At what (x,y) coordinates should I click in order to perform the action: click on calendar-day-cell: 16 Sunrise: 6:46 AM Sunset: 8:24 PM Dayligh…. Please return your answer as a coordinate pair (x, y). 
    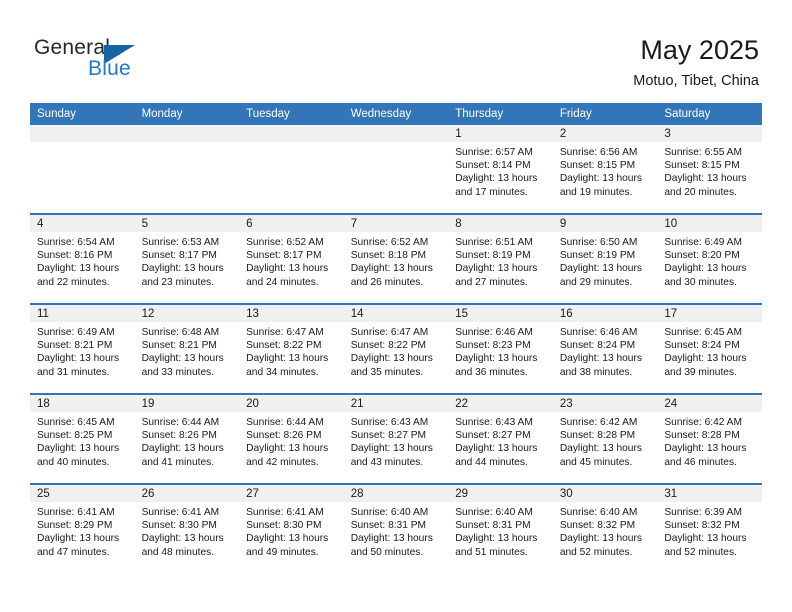
    Looking at the image, I should click on (605, 348).